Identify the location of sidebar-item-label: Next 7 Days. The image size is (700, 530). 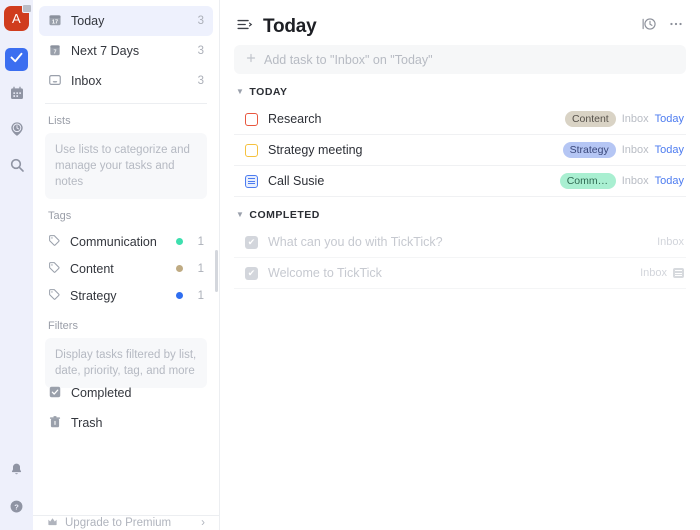
(105, 51).